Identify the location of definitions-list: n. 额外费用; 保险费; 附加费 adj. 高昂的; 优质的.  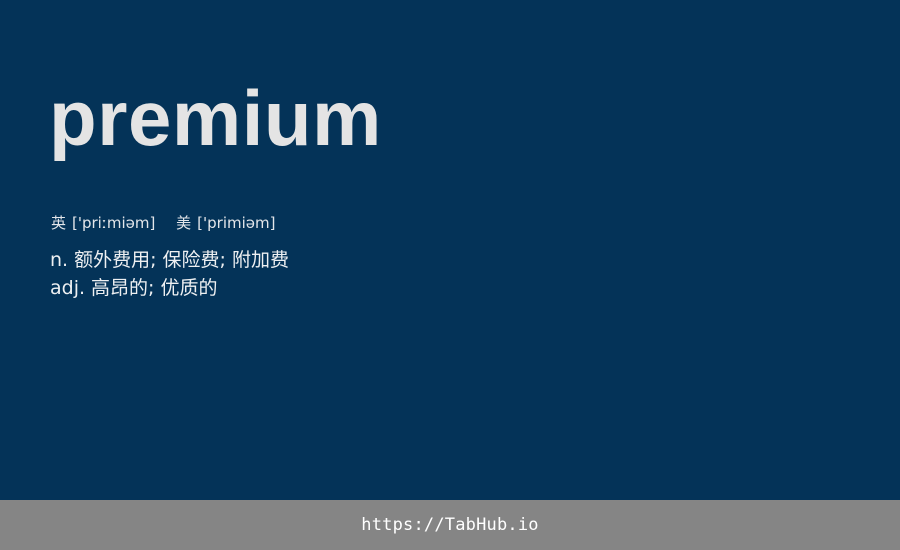
(169, 274).